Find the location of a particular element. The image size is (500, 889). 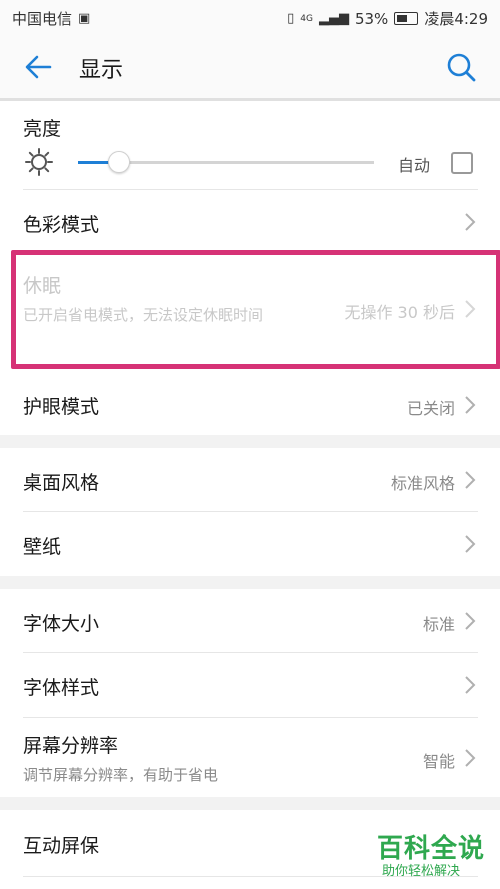

sleep-row: 休眠 已开启省电模式，无法设定休眠时间 无操作 30 秒后 is located at coordinates (250, 311).